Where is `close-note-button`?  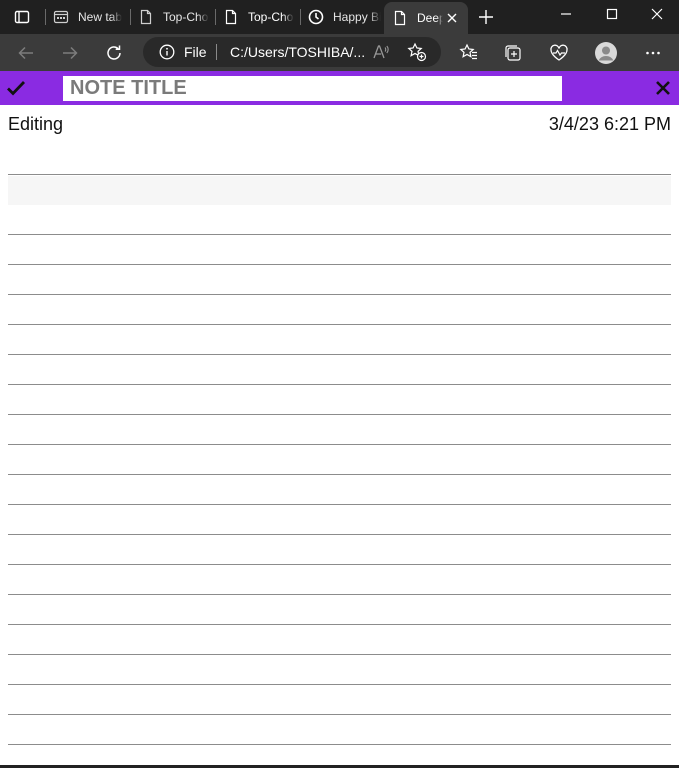
close-note-button is located at coordinates (663, 88).